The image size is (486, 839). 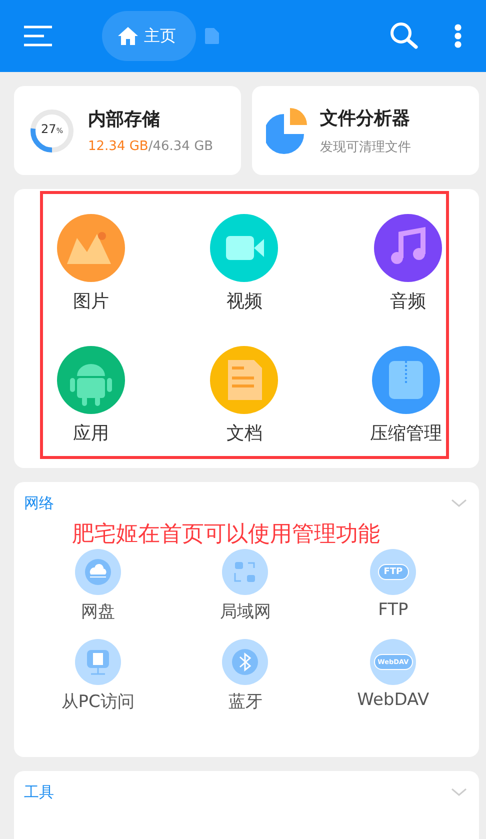 I want to click on annotation-text: 肥宅姬在首页可以使用管理功能, so click(x=226, y=535).